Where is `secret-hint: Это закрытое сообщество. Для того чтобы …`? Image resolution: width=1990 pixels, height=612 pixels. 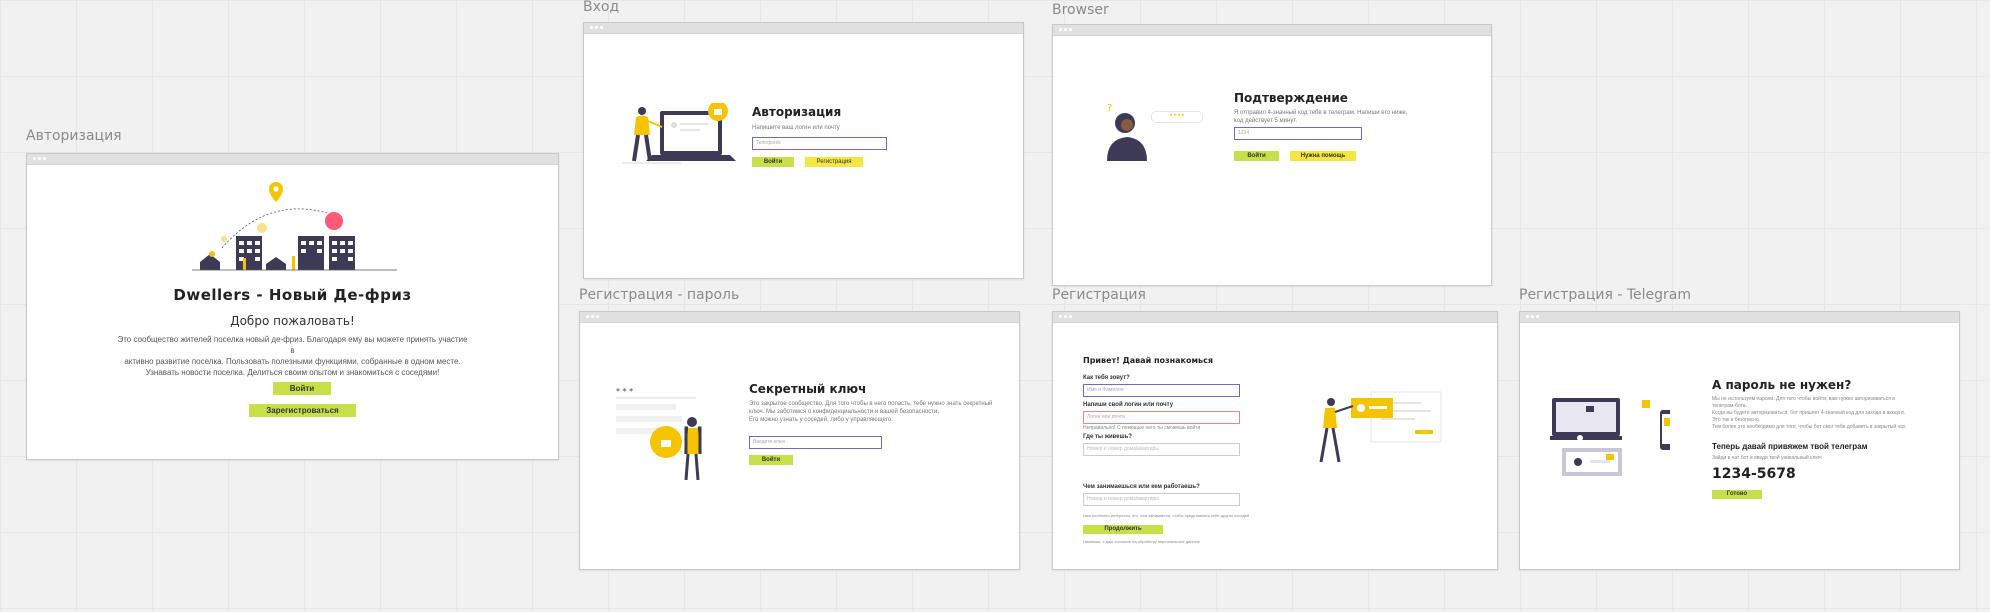 secret-hint: Это закрытое сообщество. Для того чтобы … is located at coordinates (870, 412).